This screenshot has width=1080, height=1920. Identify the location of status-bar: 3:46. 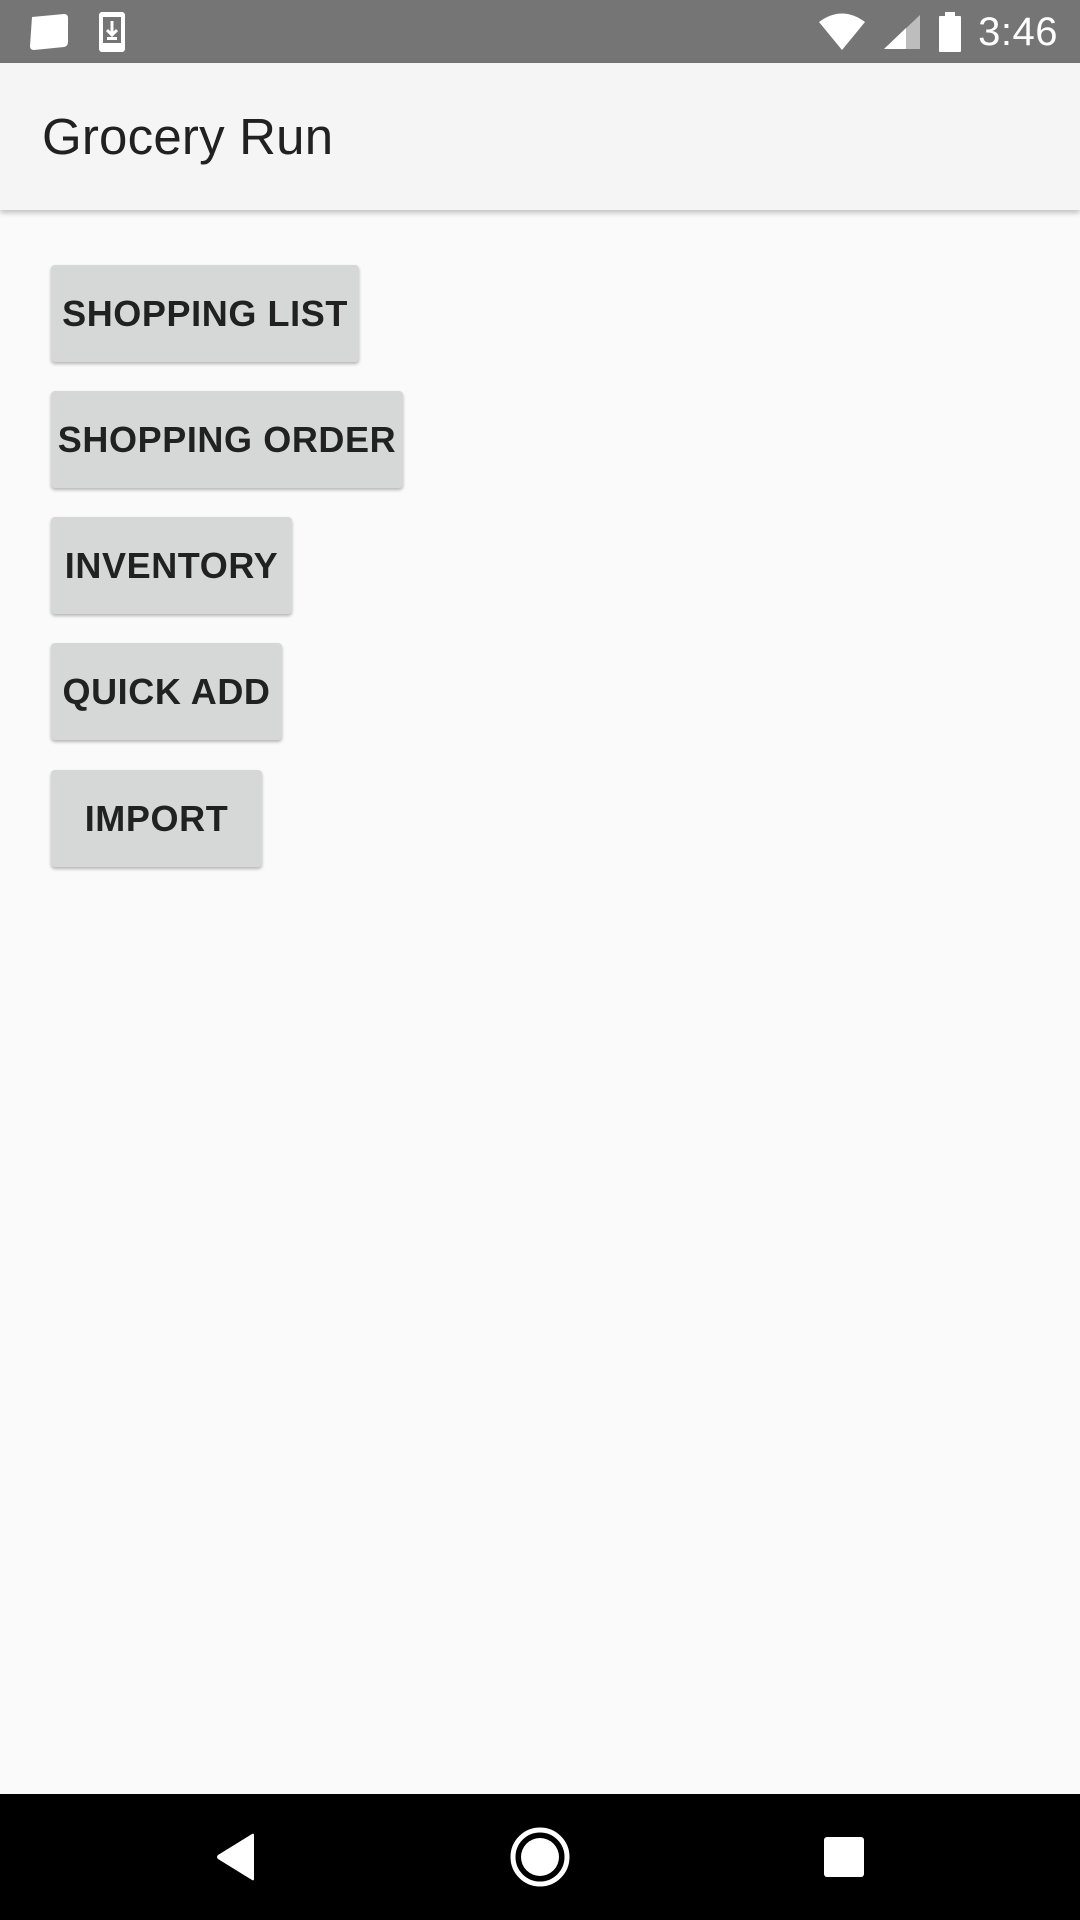
(540, 31).